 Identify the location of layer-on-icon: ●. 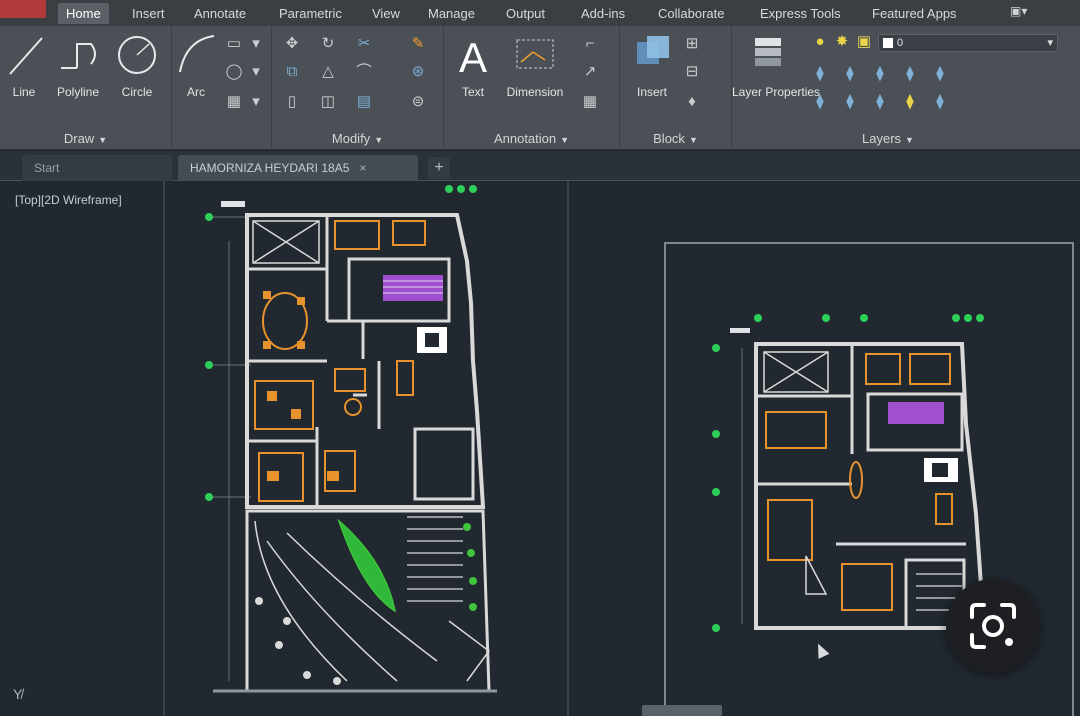
(820, 42).